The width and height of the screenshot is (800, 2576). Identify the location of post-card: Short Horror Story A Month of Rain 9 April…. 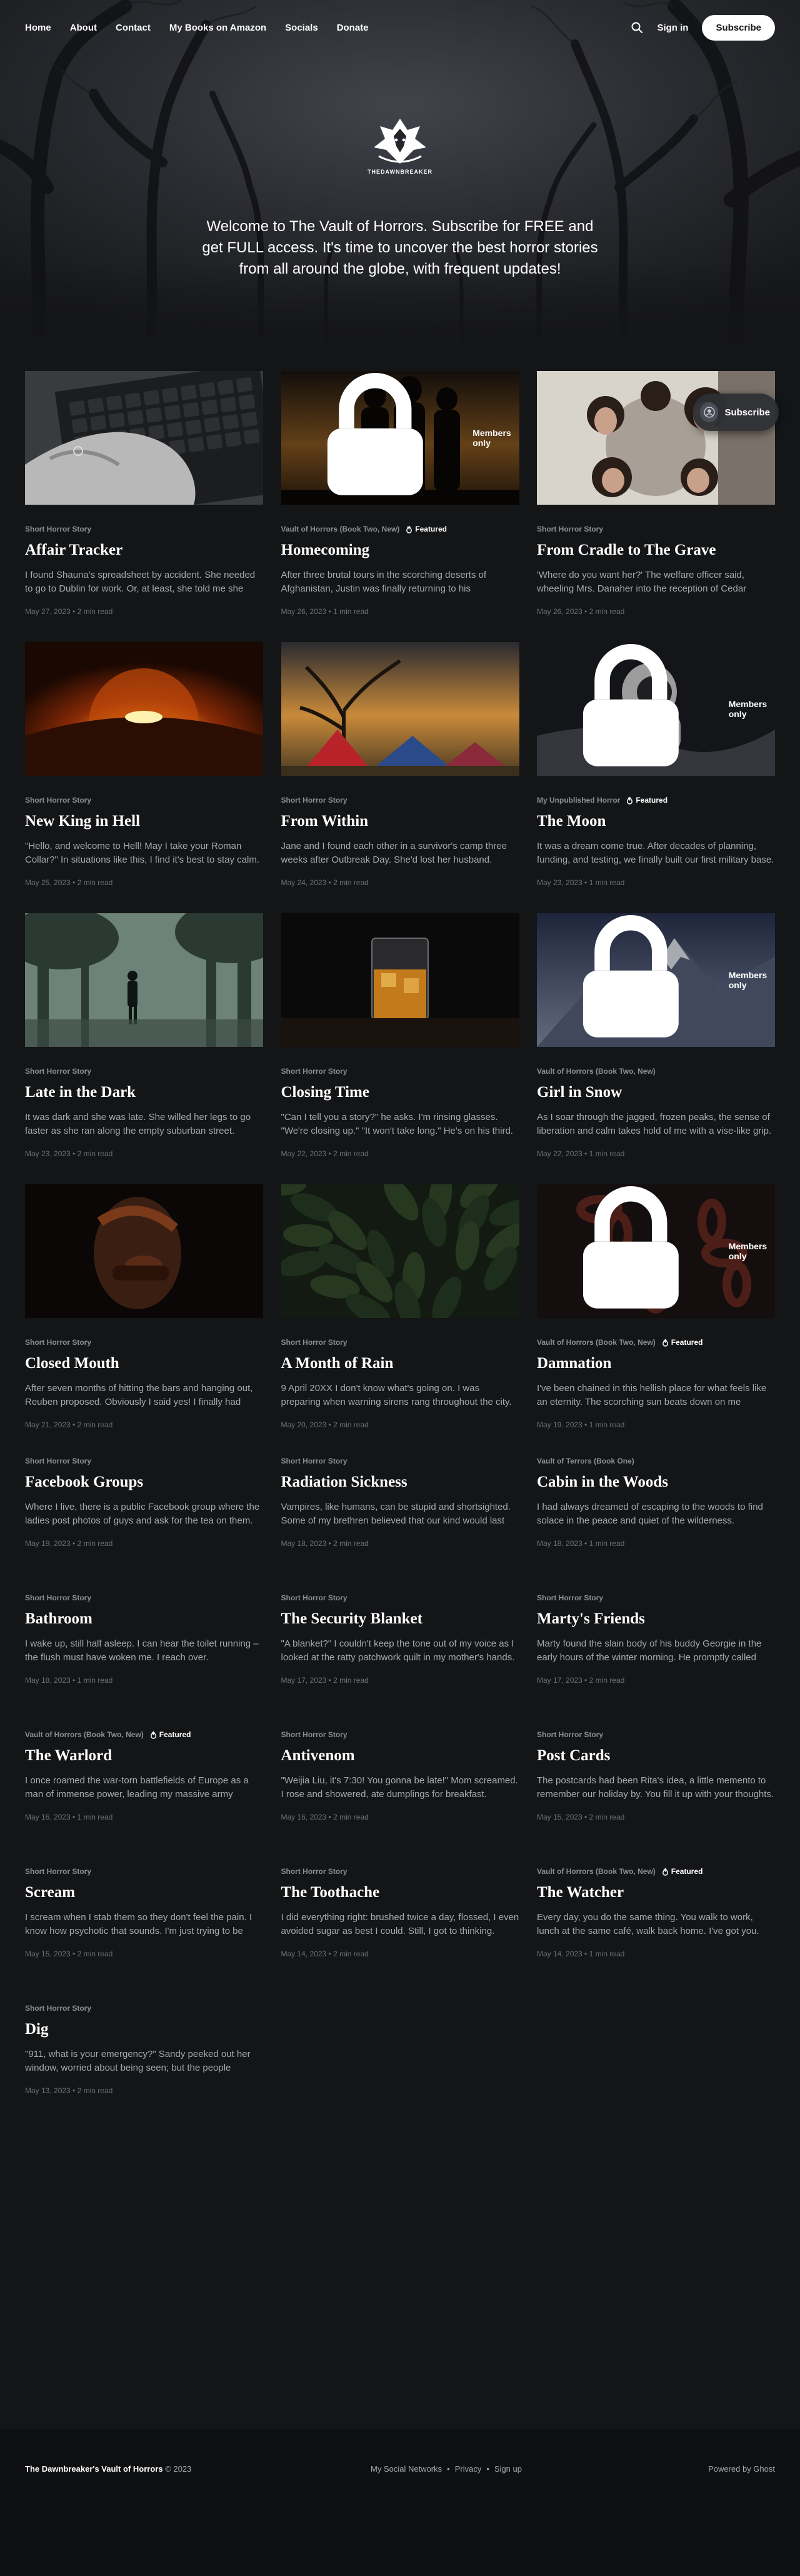
(400, 1319).